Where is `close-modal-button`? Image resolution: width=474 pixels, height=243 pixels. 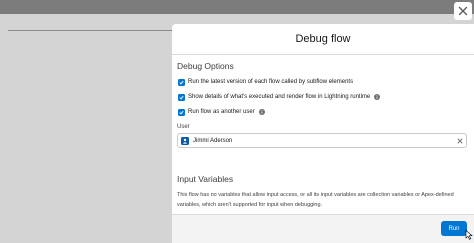 close-modal-button is located at coordinates (463, 11).